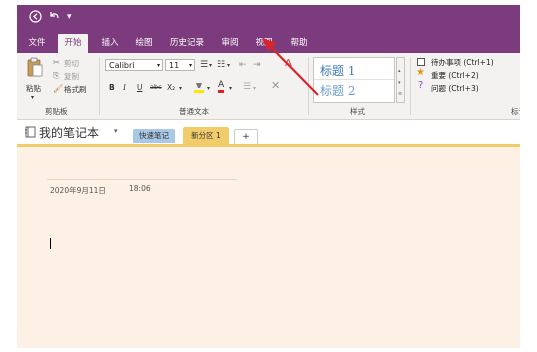  I want to click on style-heading-1: 标题 1, so click(337, 70).